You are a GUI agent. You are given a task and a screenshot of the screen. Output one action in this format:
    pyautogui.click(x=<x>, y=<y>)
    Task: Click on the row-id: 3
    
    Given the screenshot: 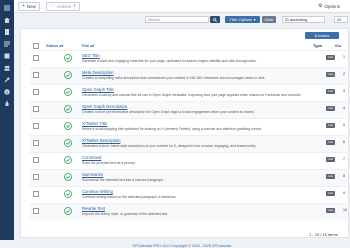 What is the action you would take?
    pyautogui.click(x=344, y=90)
    